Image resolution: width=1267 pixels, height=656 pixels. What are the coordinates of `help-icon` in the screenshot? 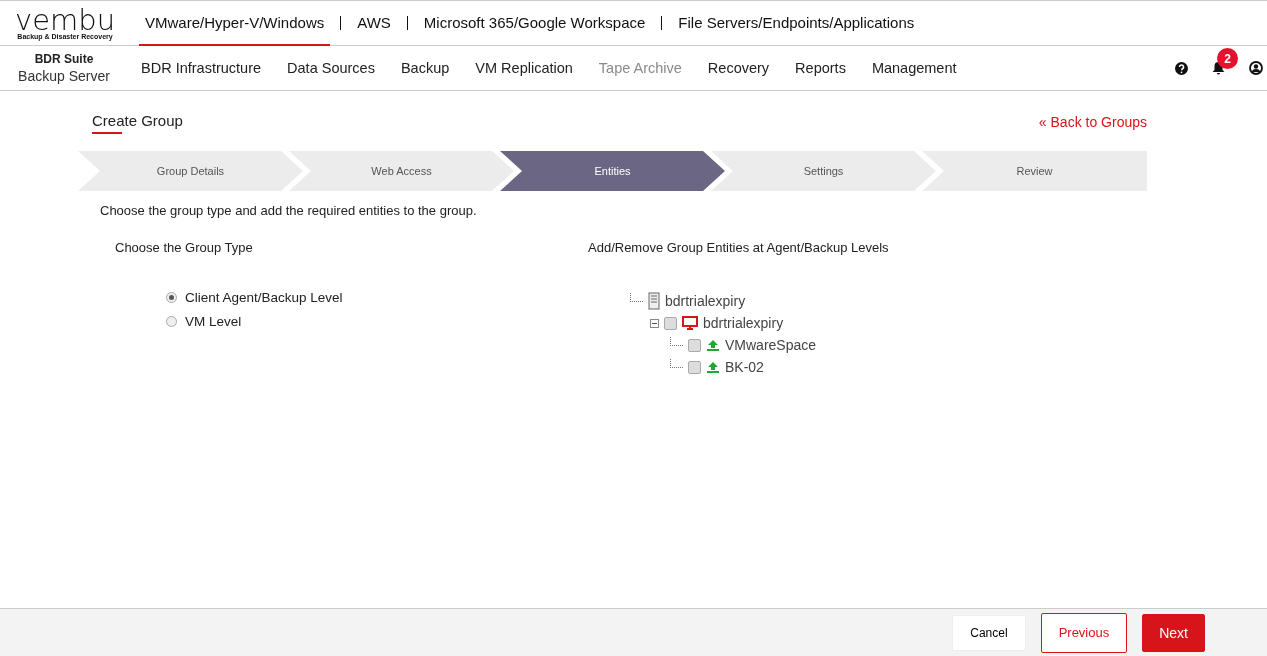 It's located at (1181, 68).